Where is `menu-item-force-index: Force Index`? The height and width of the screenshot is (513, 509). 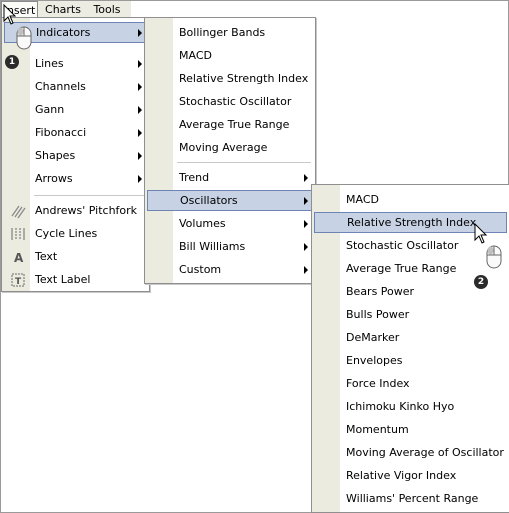
menu-item-force-index: Force Index is located at coordinates (410, 383).